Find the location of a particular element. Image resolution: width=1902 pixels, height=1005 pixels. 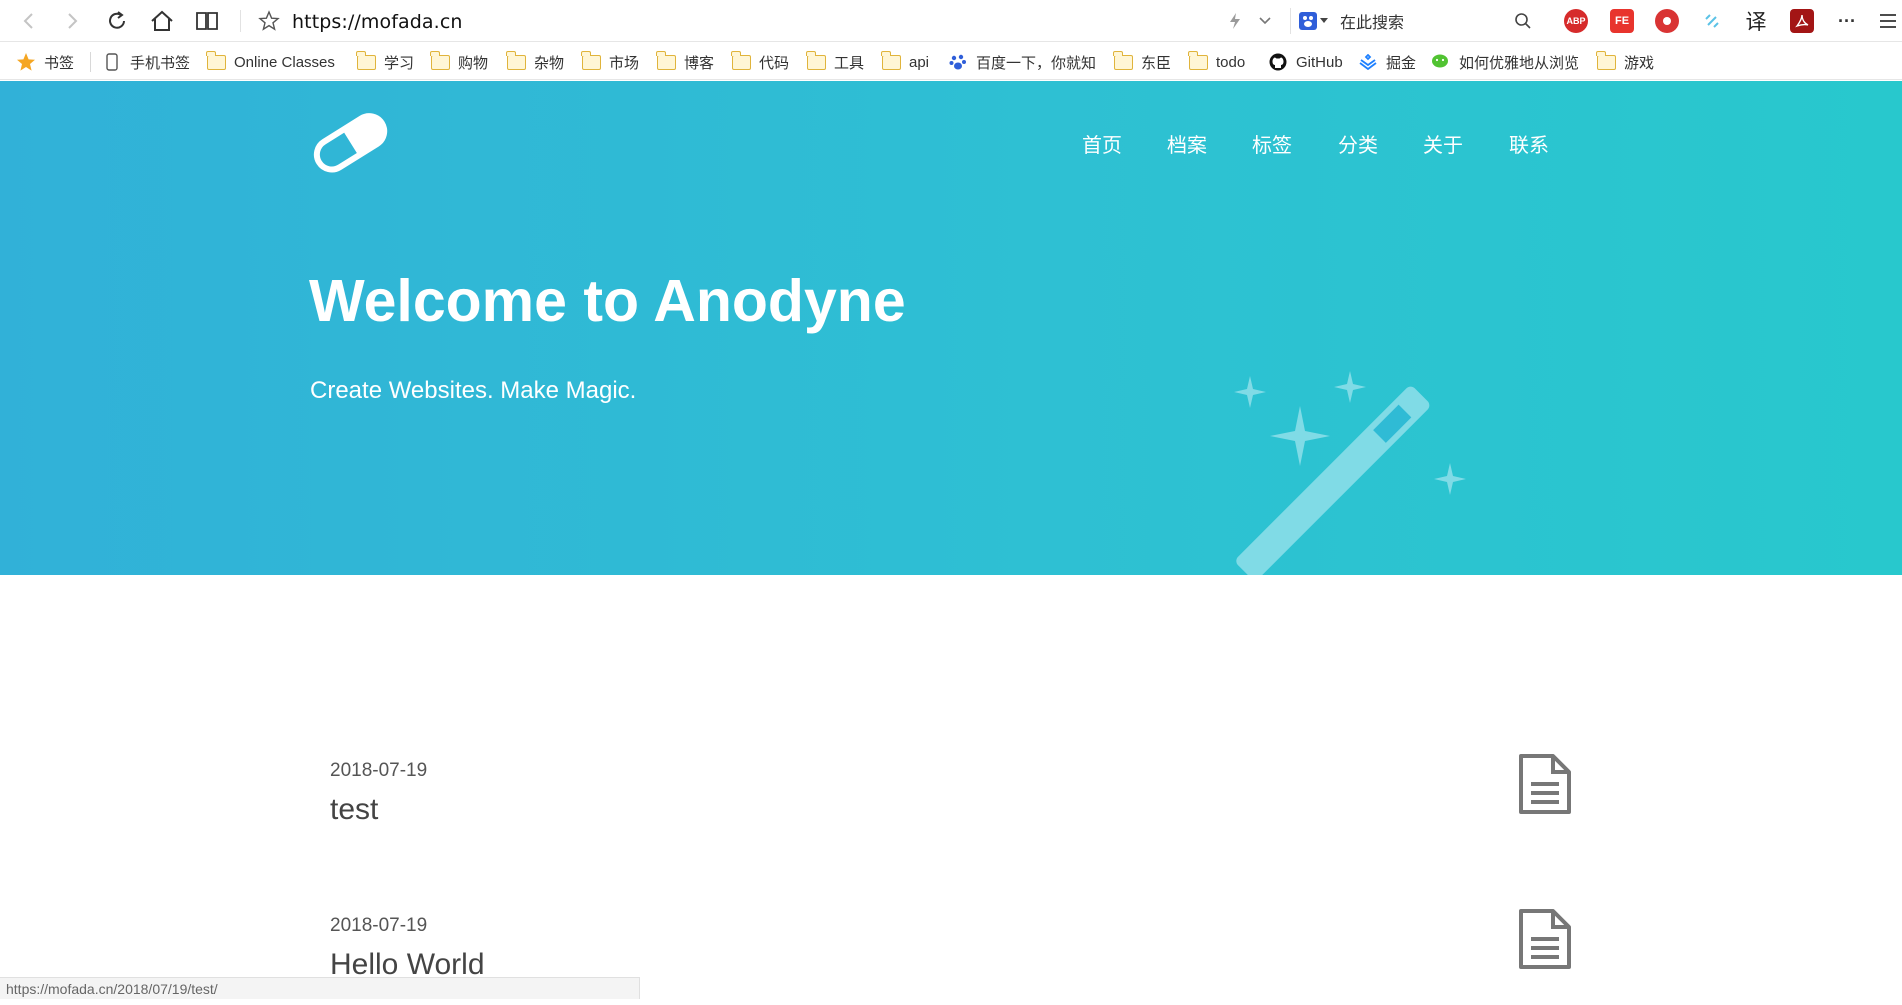

bookmark-item: 掘金 is located at coordinates (1387, 62).